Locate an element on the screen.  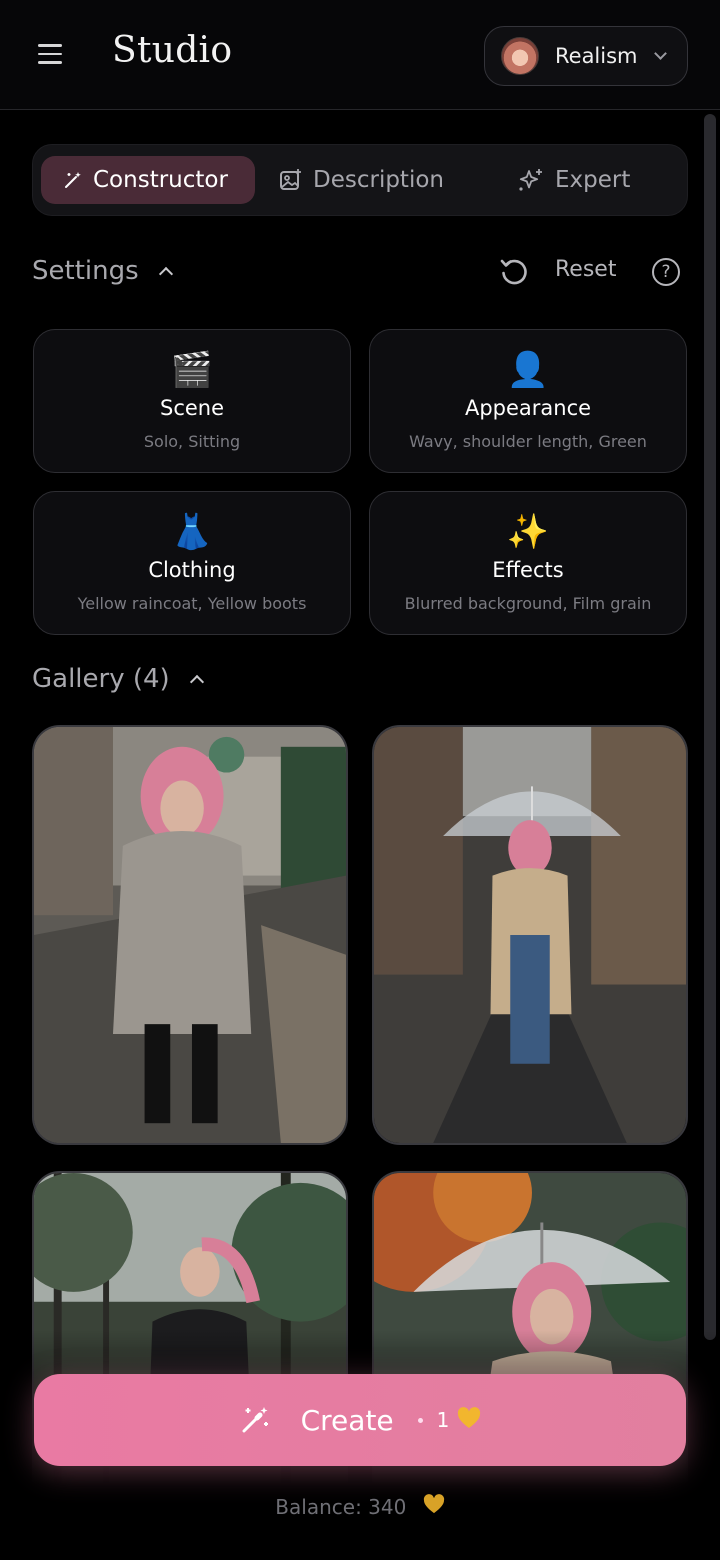
model-avatar is located at coordinates (520, 56).